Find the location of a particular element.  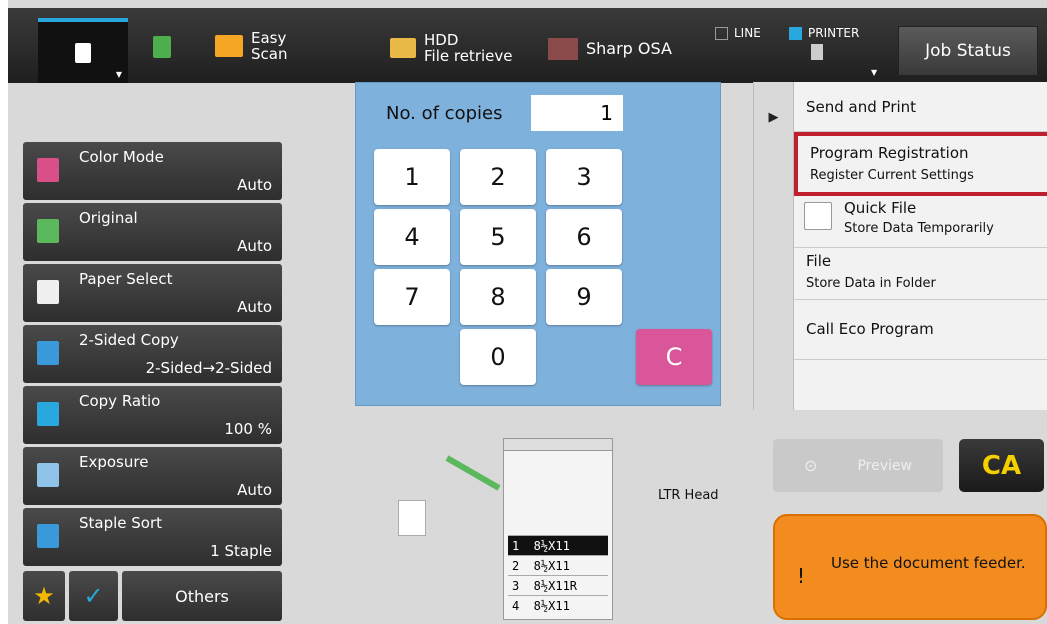

setting-value: 1 Staple is located at coordinates (241, 551).